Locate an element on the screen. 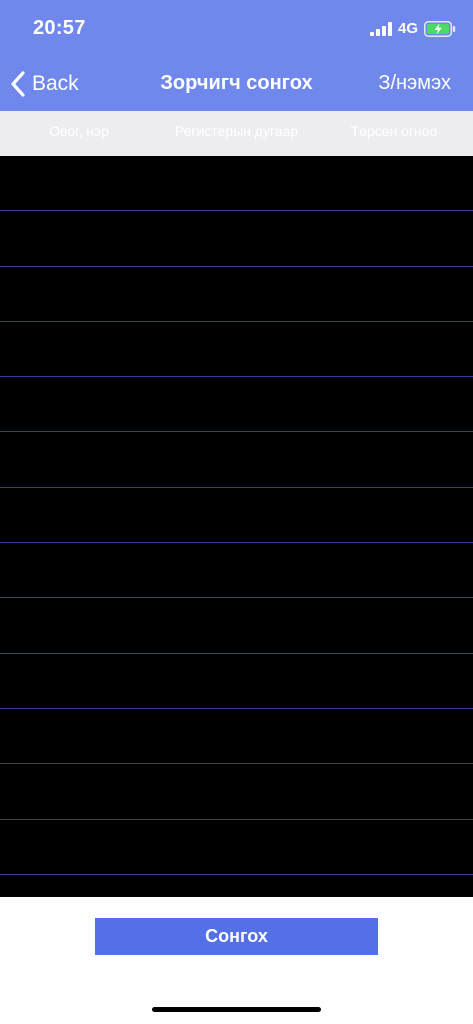 This screenshot has width=473, height=1024. back-label: Back is located at coordinates (55, 83).